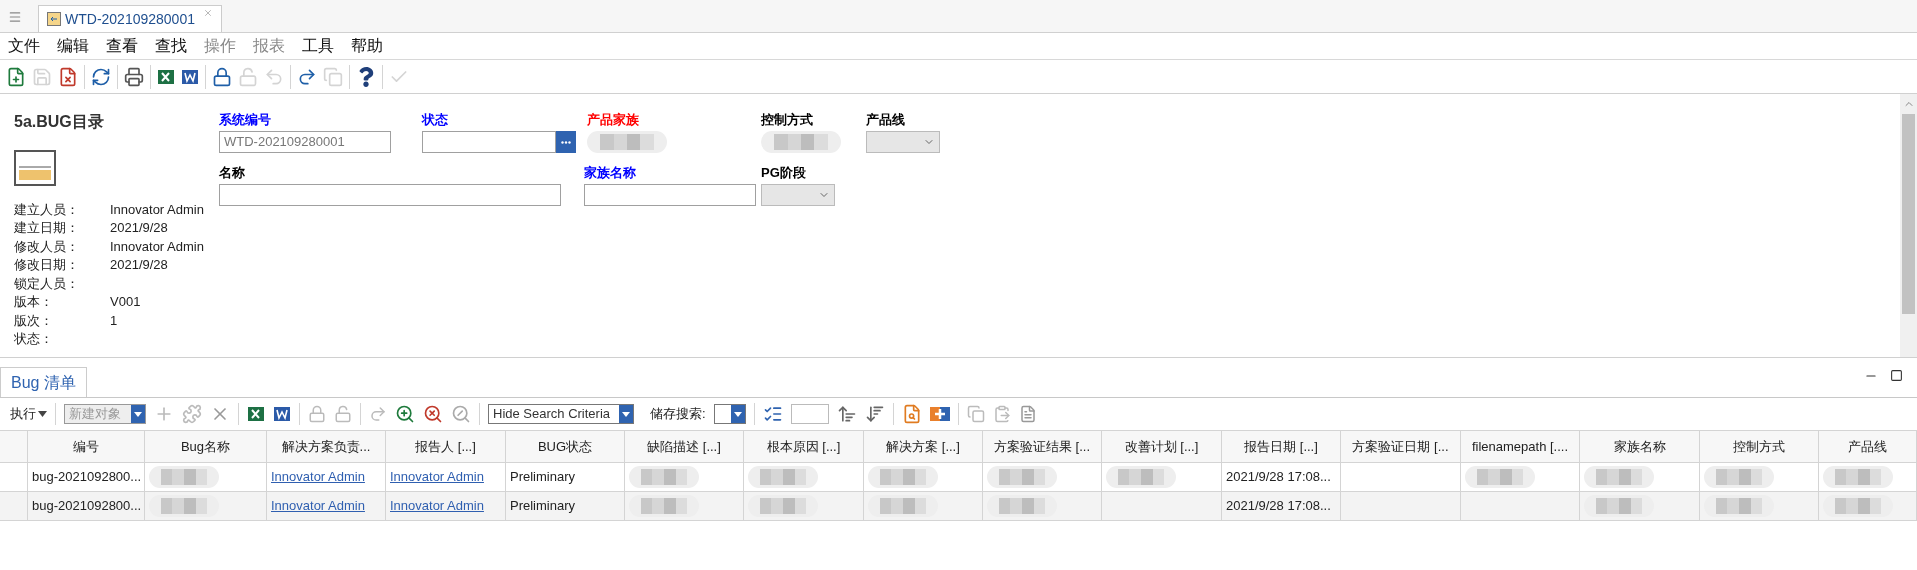  Describe the element at coordinates (846, 414) in the screenshot. I see `sort-ascending-icon` at that location.